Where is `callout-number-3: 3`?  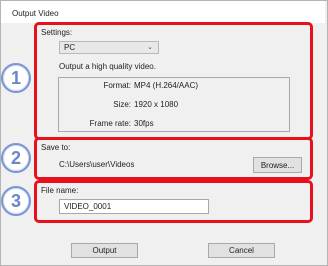 callout-number-3: 3 is located at coordinates (16, 201).